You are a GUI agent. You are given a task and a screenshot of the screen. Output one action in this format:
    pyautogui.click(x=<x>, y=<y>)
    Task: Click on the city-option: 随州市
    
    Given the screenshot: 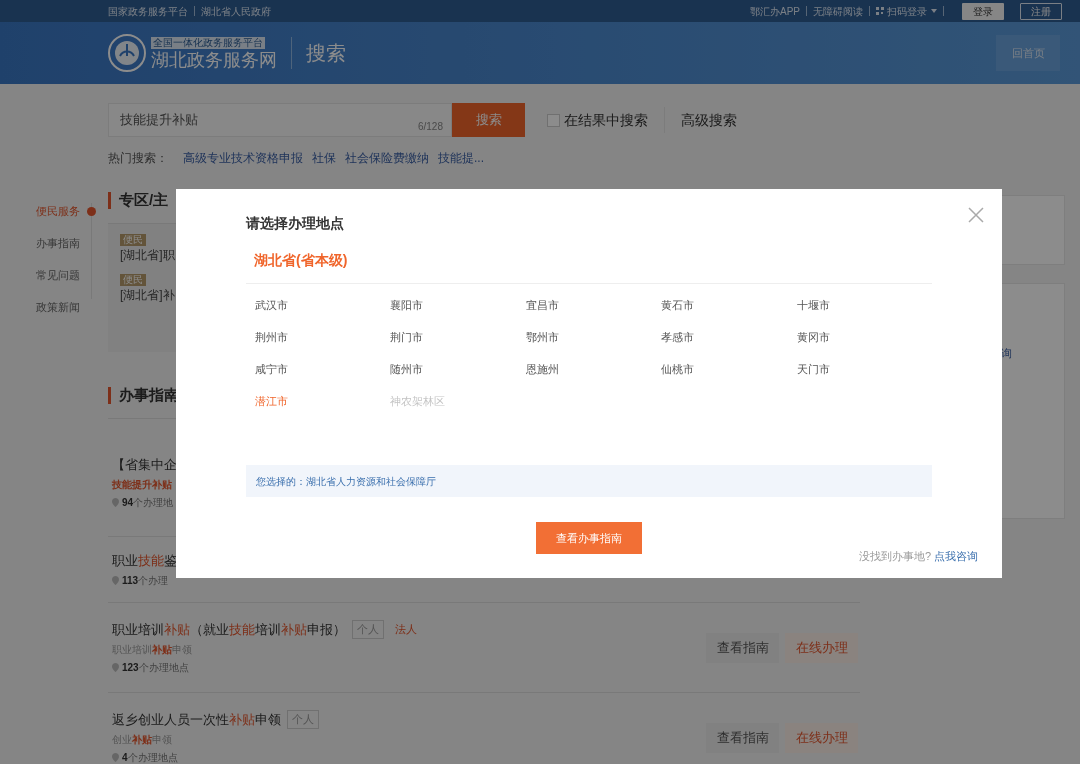 What is the action you would take?
    pyautogui.click(x=458, y=369)
    